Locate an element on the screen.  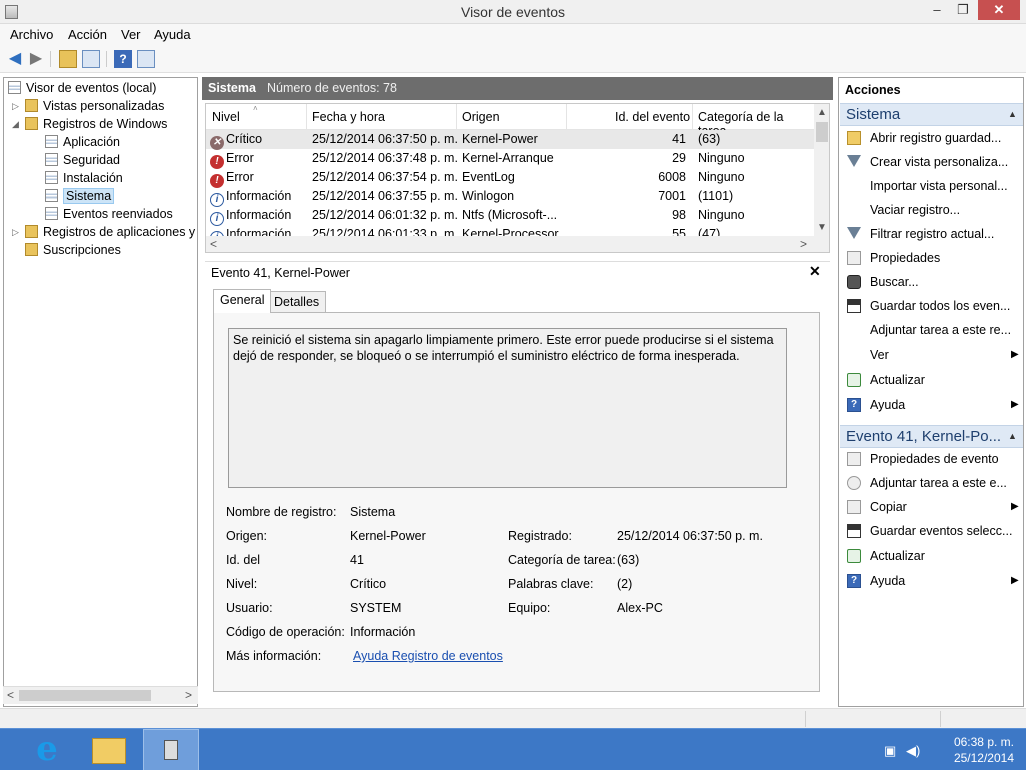
column-header-nivel: Nivel is located at coordinates (226, 117).